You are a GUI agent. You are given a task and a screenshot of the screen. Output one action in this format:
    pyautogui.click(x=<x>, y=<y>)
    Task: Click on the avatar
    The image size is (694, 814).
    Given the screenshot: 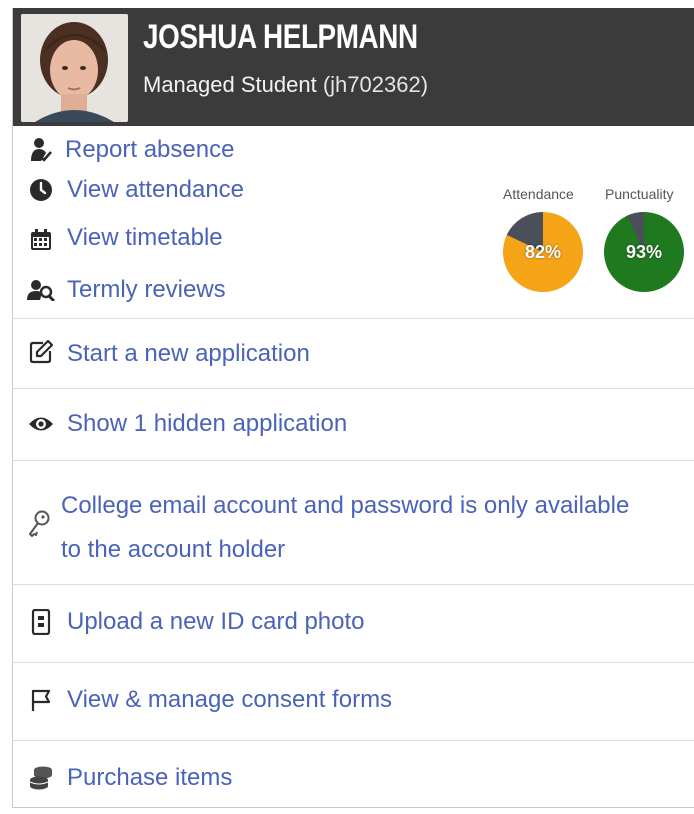 What is the action you would take?
    pyautogui.click(x=74, y=68)
    